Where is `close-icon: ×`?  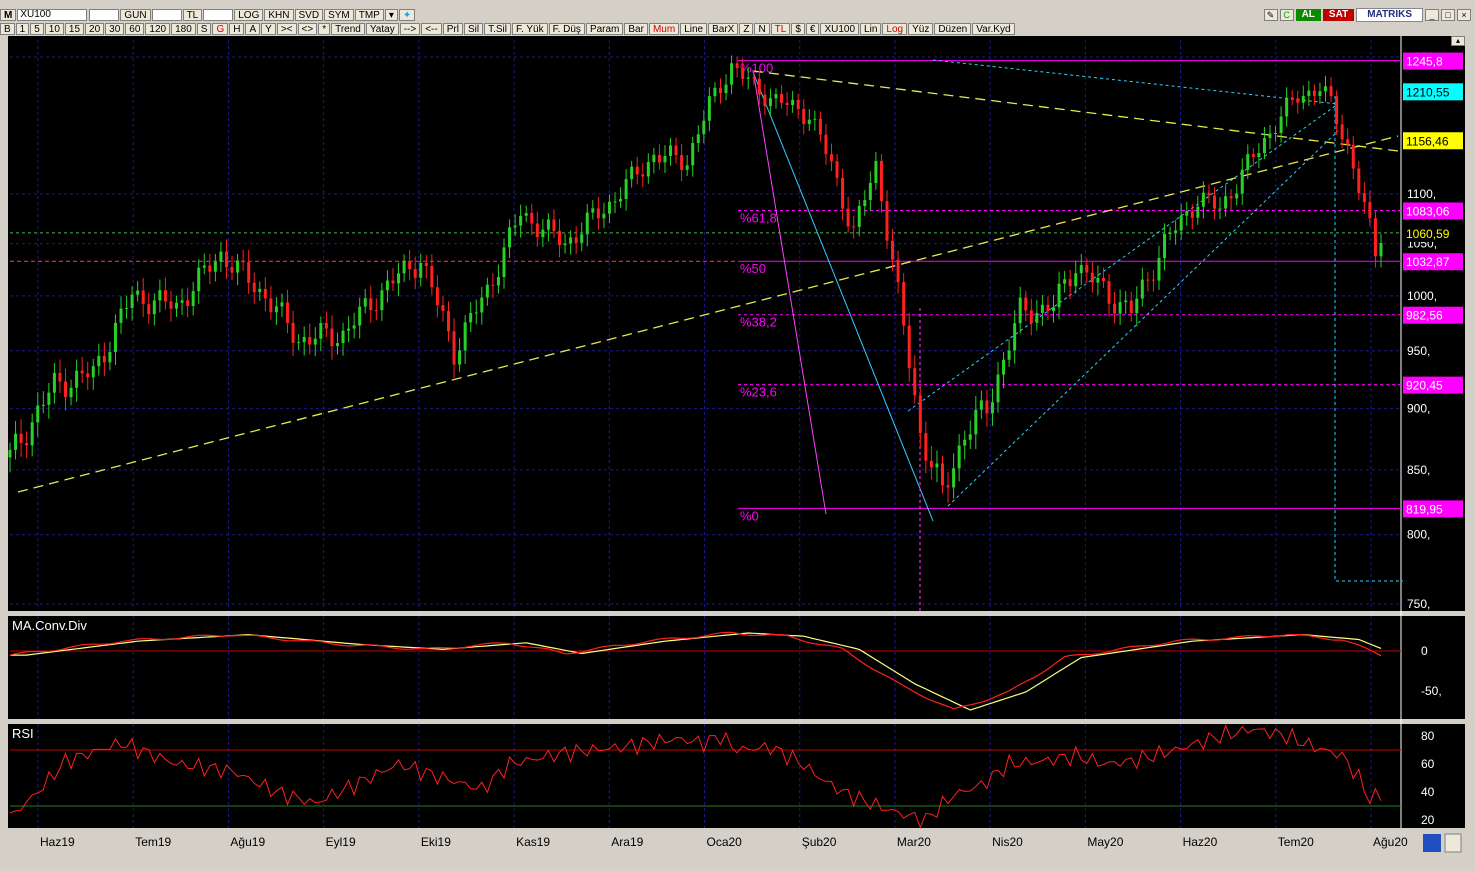 close-icon: × is located at coordinates (1464, 15).